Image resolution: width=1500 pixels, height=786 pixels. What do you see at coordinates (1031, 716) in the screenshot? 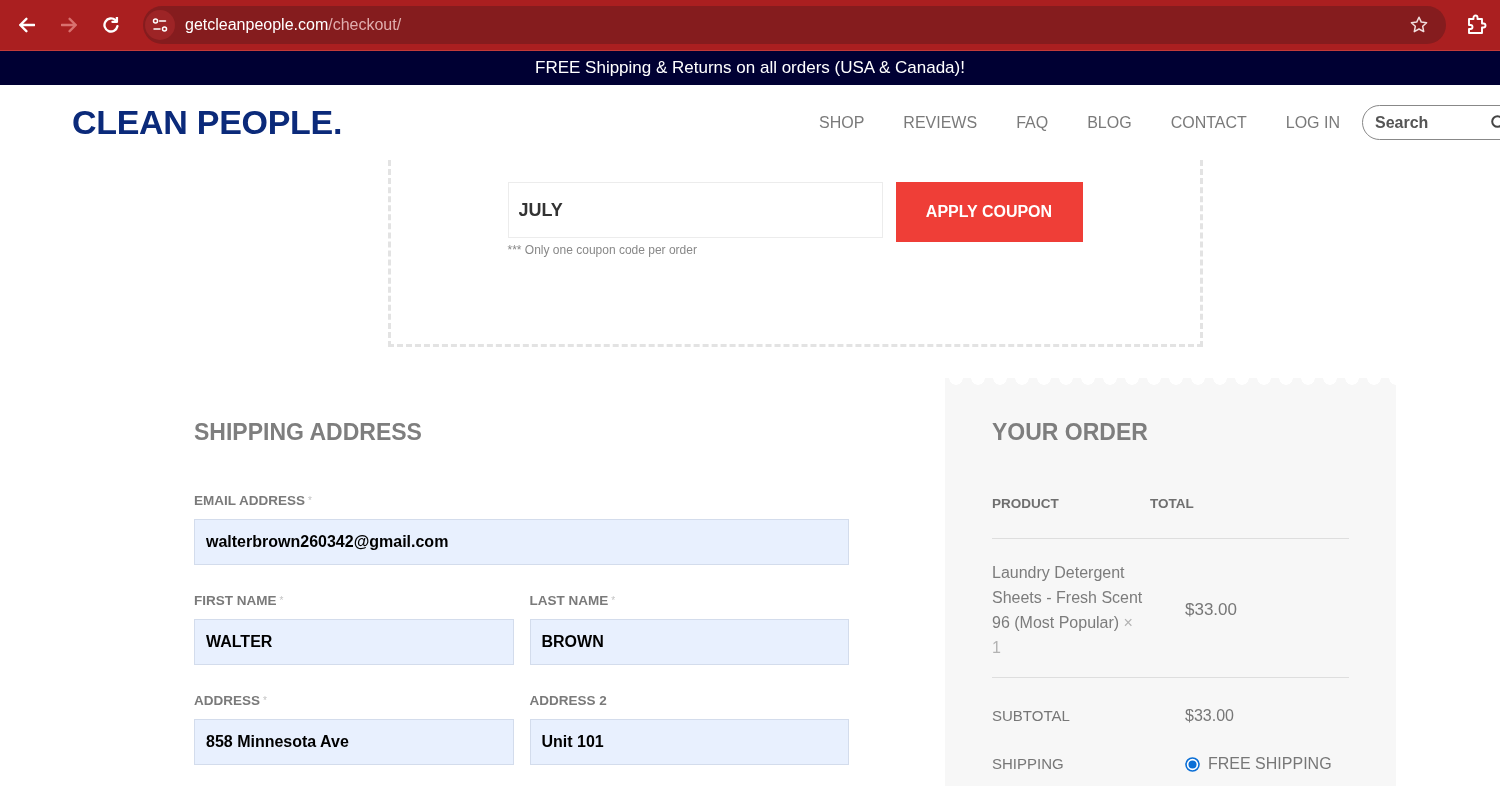
I see `subtotal-label: SUBTOTAL` at bounding box center [1031, 716].